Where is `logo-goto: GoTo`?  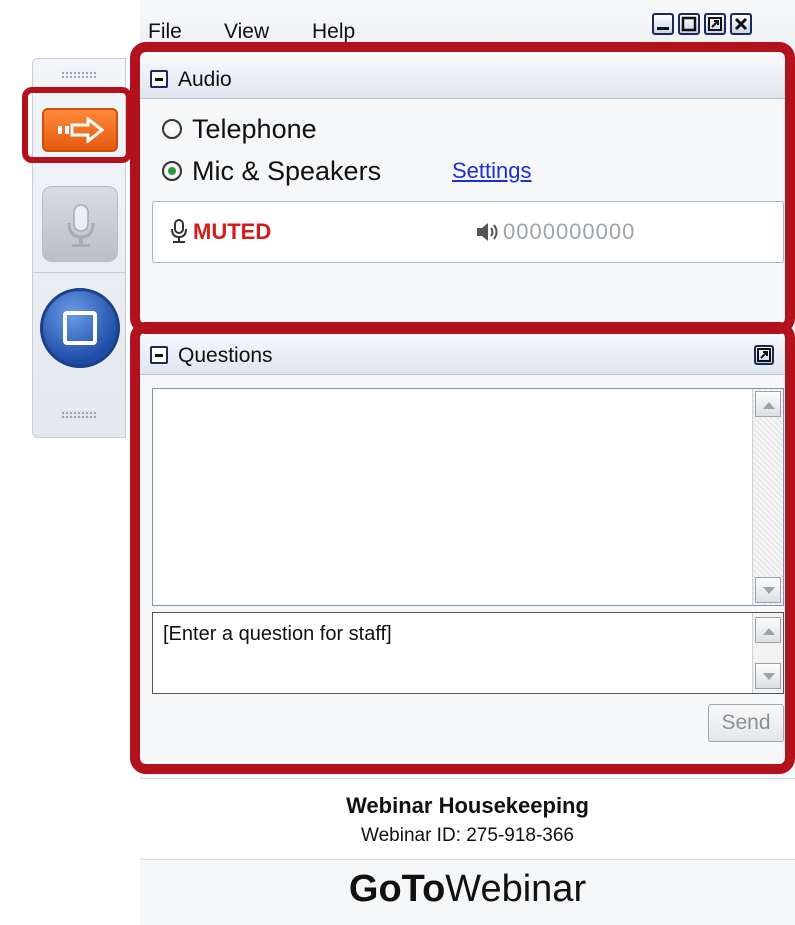
logo-goto: GoTo is located at coordinates (397, 889).